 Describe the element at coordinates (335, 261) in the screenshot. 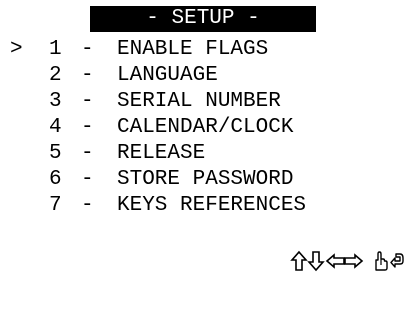

I see `arrow-left-icon` at that location.